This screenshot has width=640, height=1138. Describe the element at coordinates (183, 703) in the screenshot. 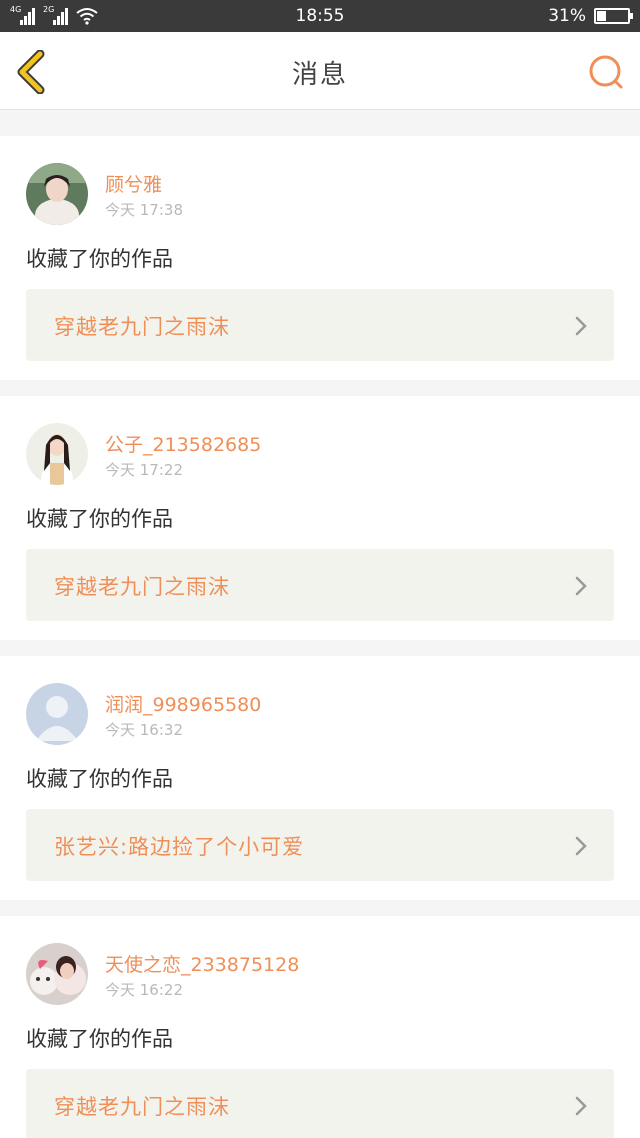

I see `username: 润润_998965580` at that location.